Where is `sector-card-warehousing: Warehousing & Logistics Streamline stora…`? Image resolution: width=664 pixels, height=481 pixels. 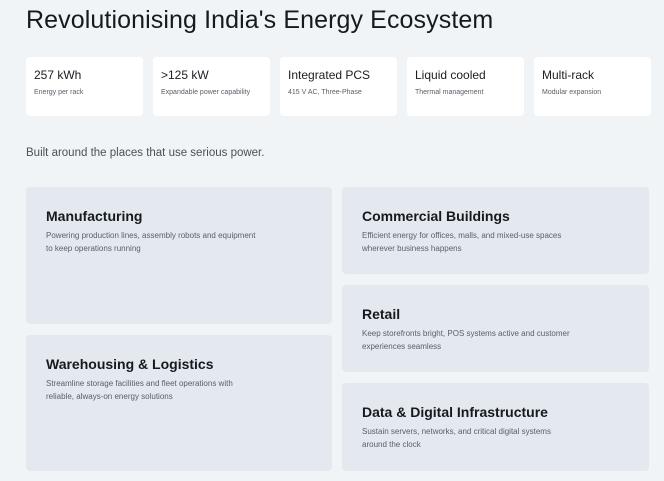 sector-card-warehousing: Warehousing & Logistics Streamline stora… is located at coordinates (179, 403).